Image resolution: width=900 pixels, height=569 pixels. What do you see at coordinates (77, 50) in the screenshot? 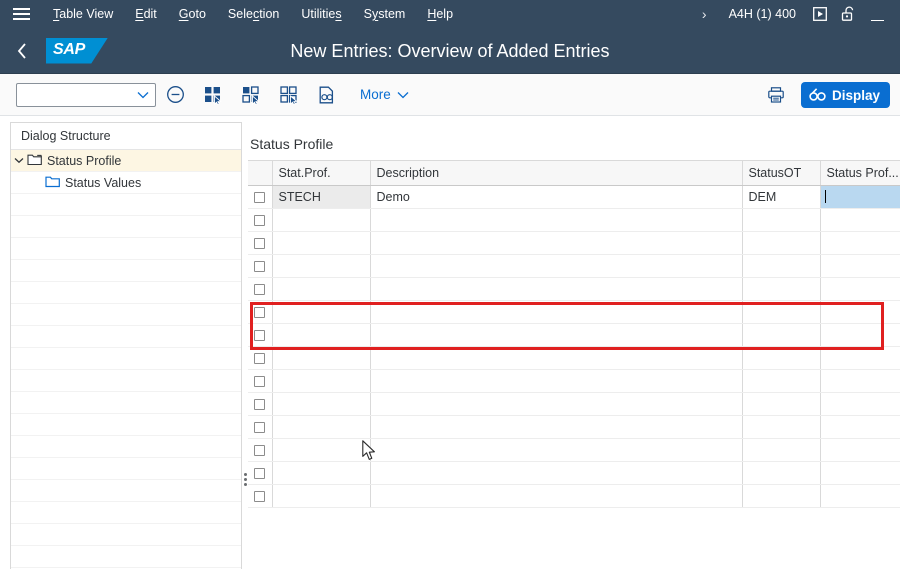
I see `sap-logo: SAP` at bounding box center [77, 50].